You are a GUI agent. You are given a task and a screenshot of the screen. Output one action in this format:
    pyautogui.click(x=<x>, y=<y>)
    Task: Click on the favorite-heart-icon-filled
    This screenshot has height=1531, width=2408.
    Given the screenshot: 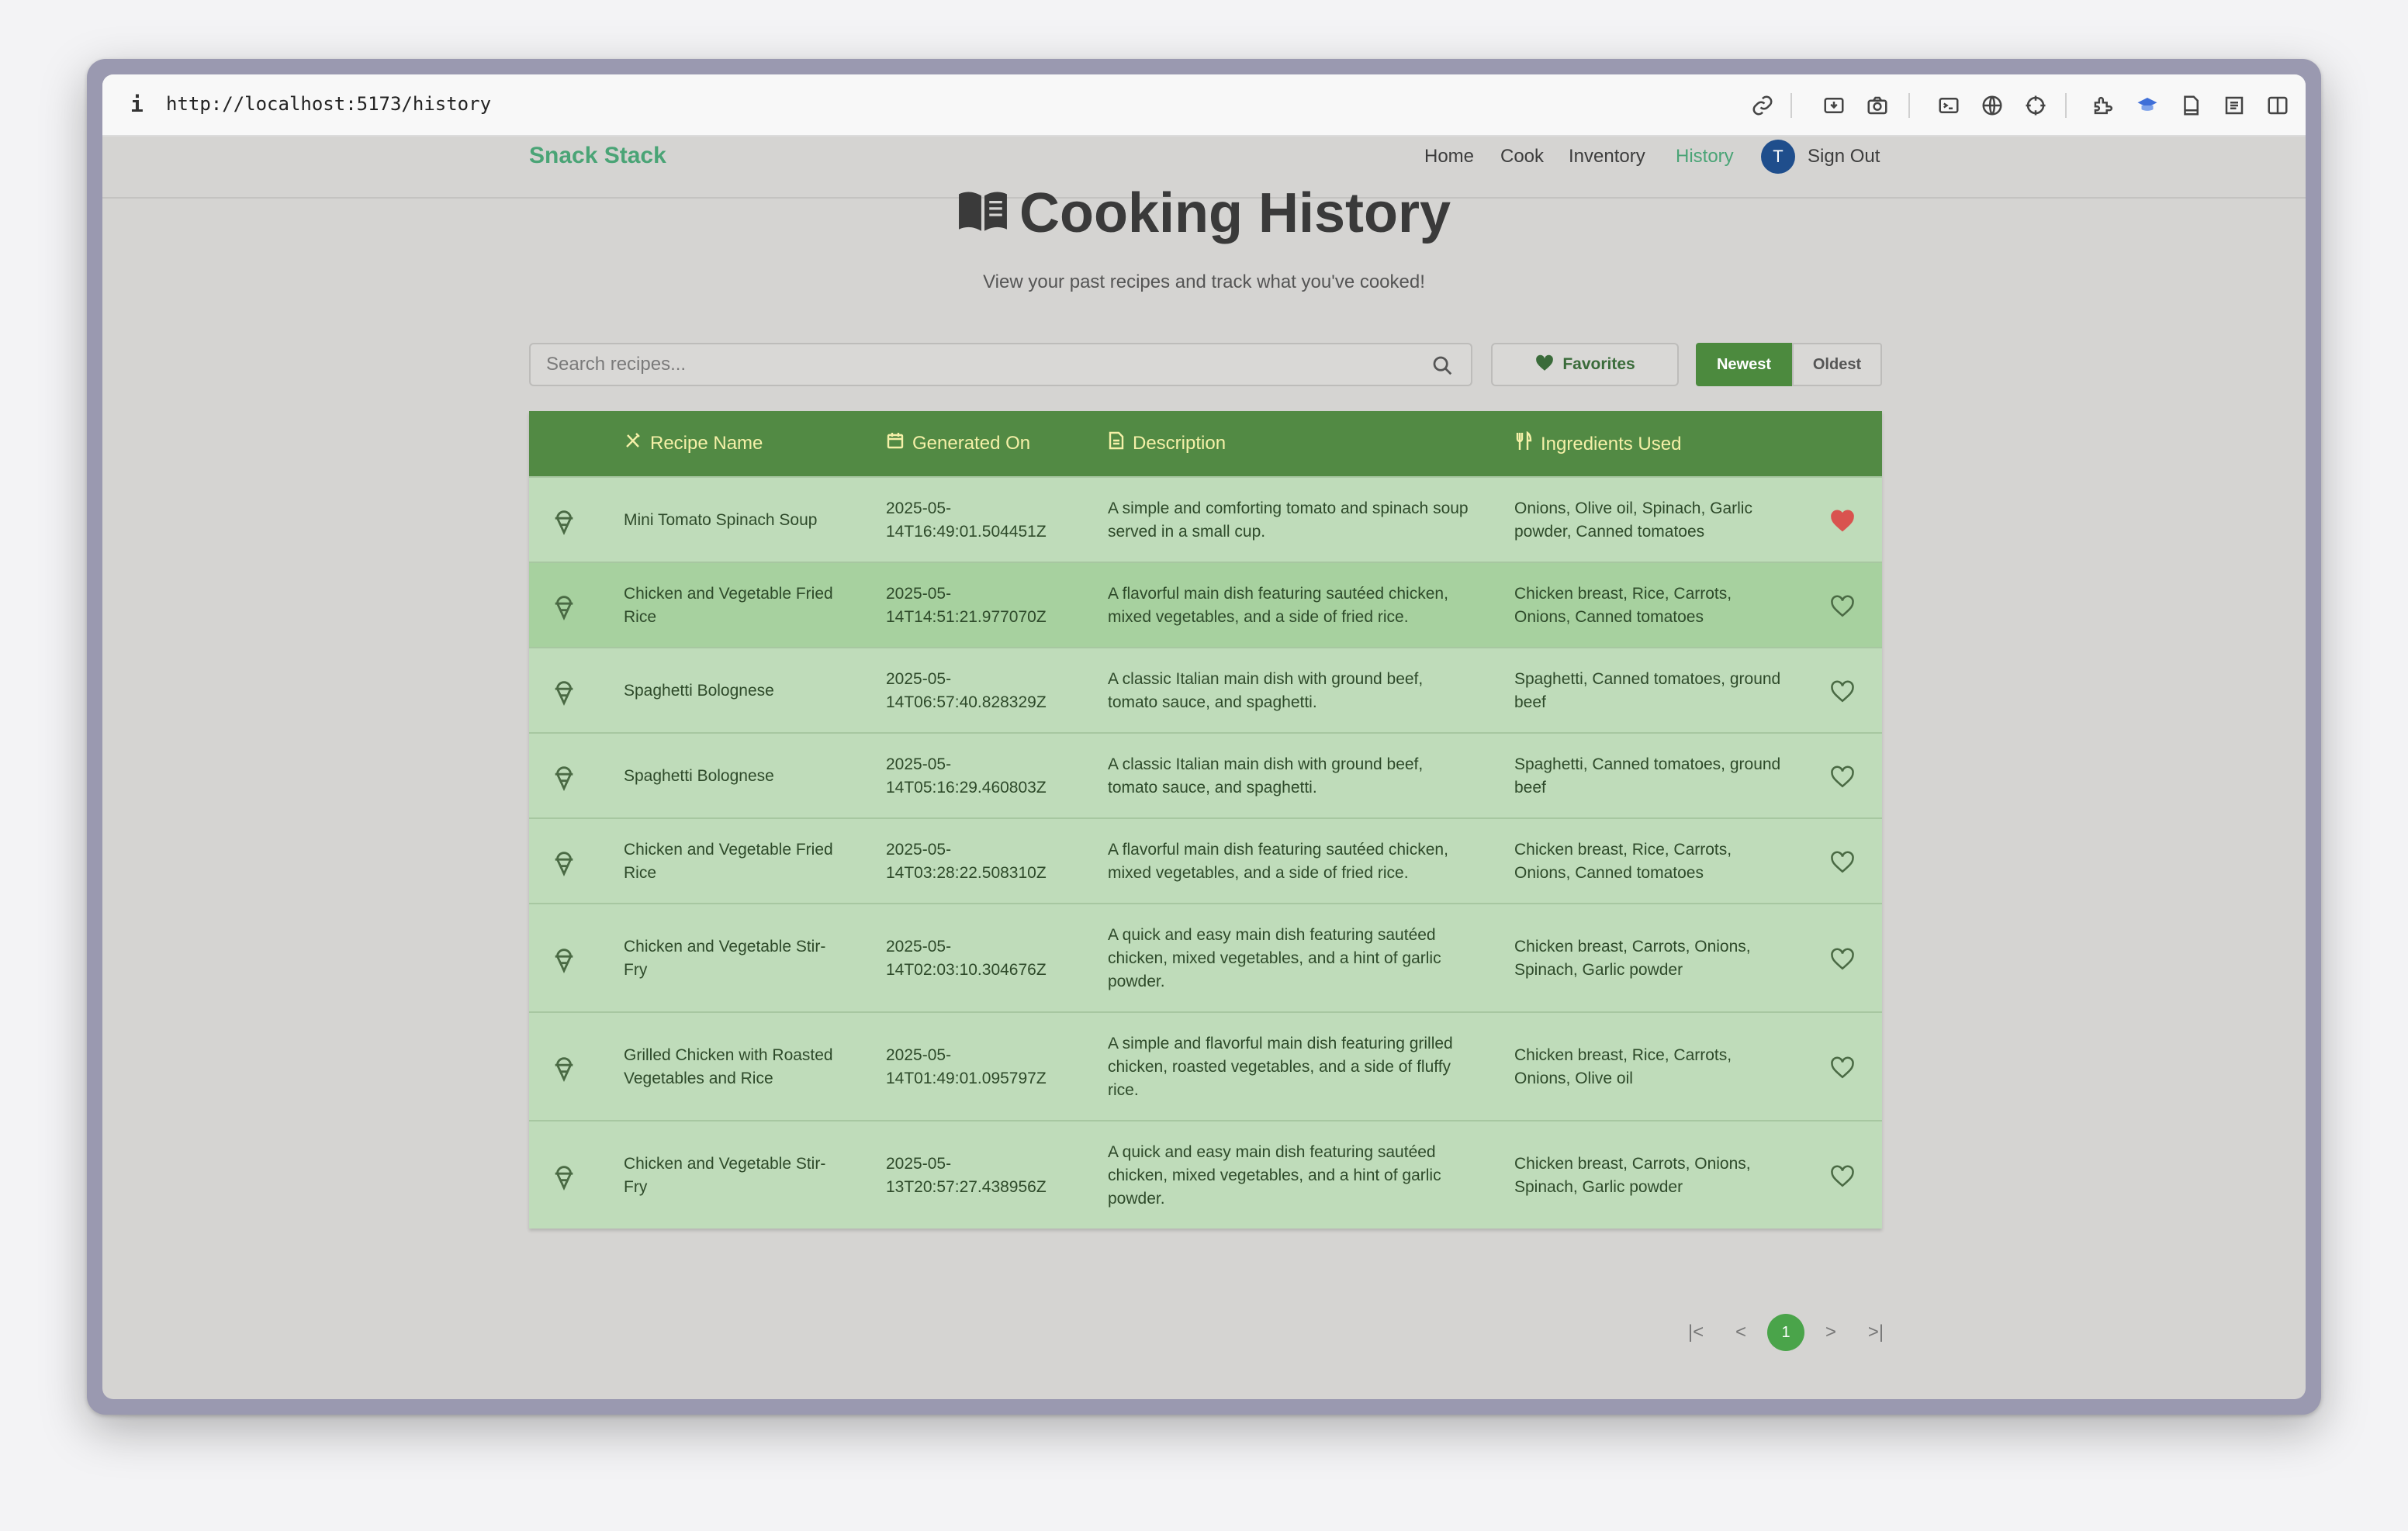 What is the action you would take?
    pyautogui.click(x=1843, y=524)
    